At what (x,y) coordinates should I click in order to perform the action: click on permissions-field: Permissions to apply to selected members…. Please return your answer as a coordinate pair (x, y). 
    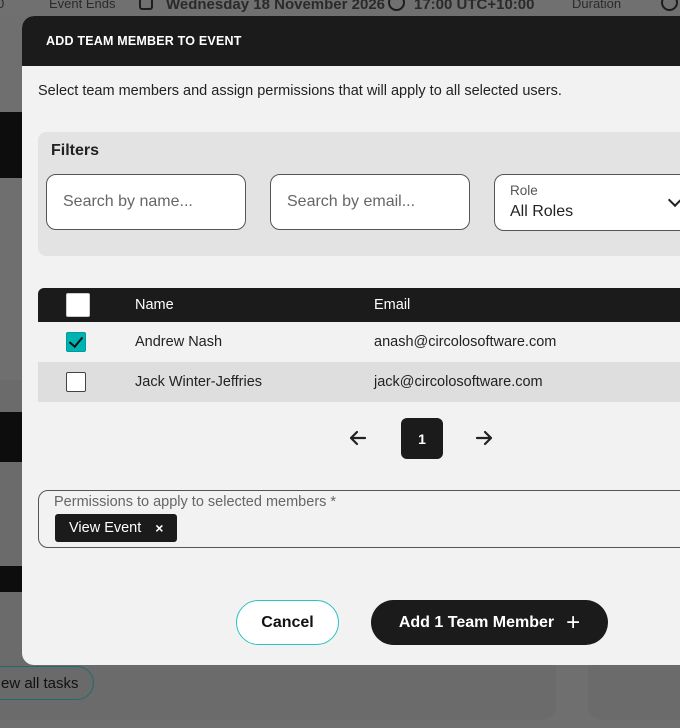
    Looking at the image, I should click on (359, 519).